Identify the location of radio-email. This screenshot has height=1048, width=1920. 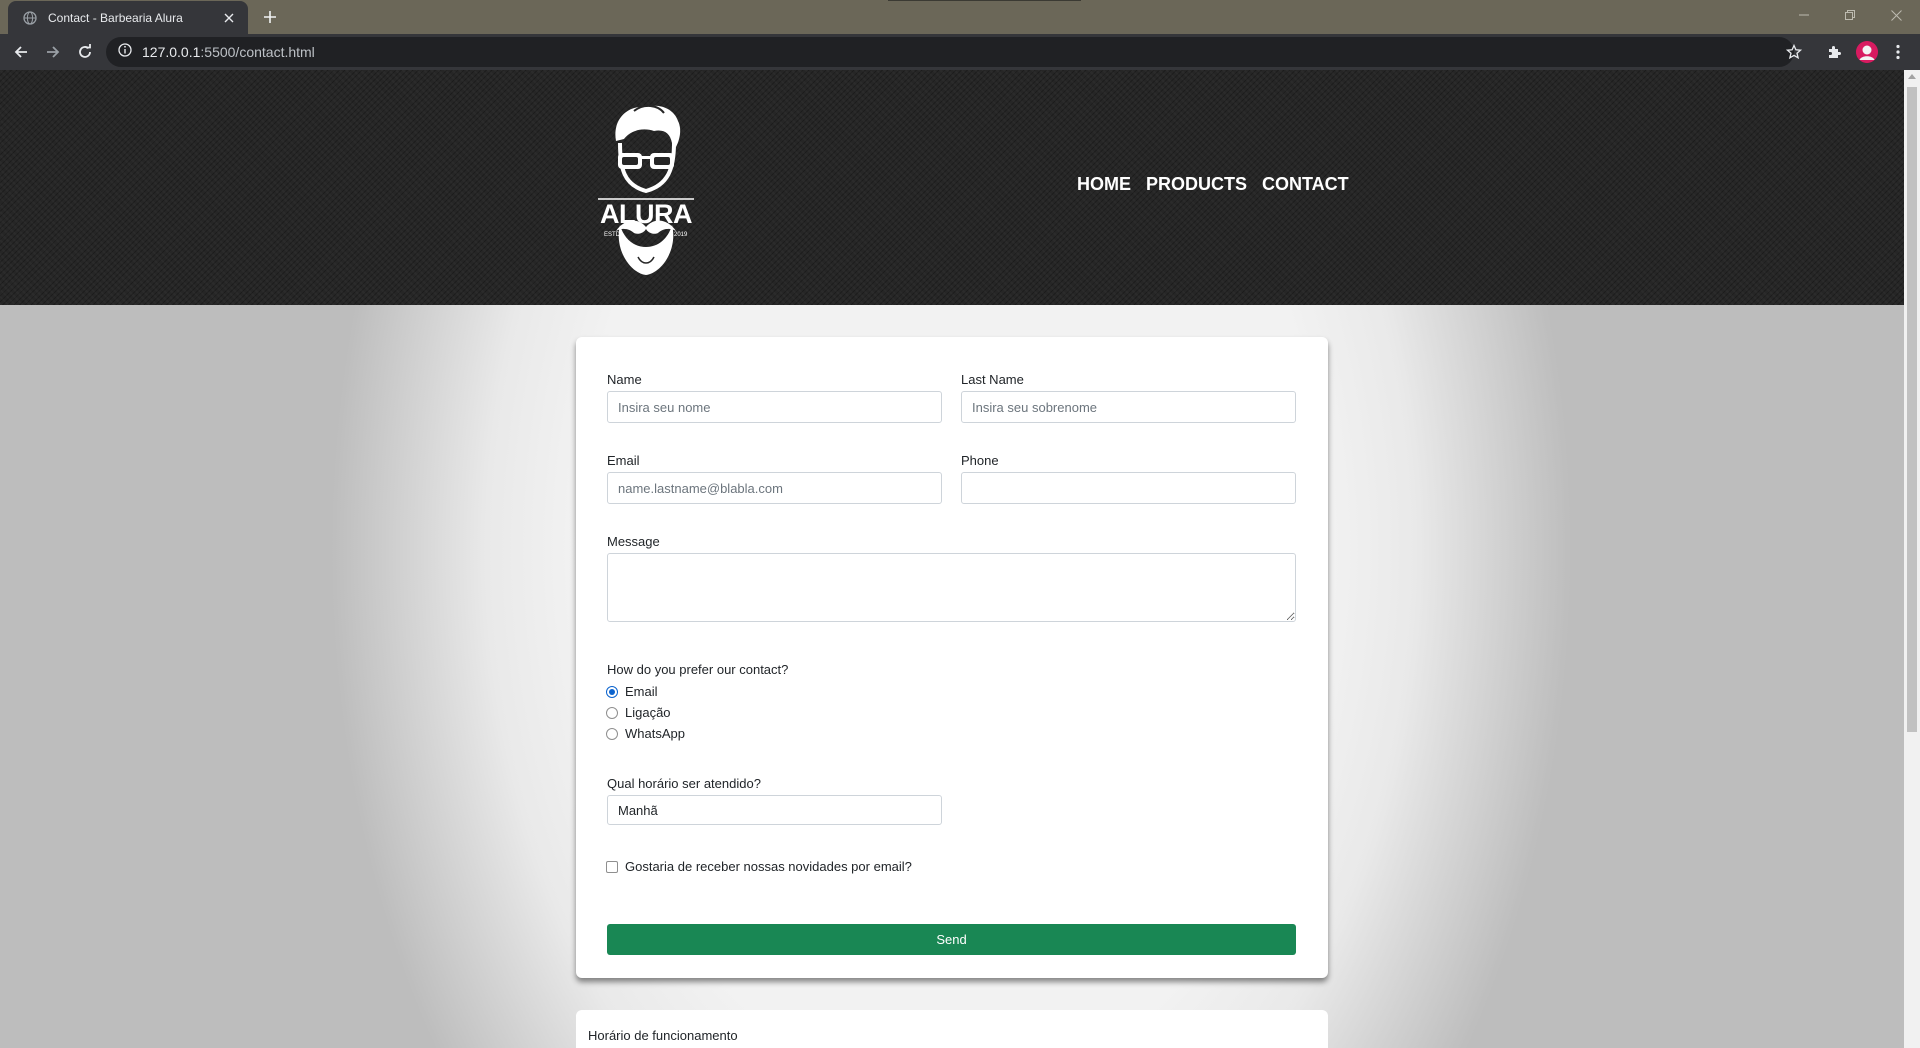
(612, 691).